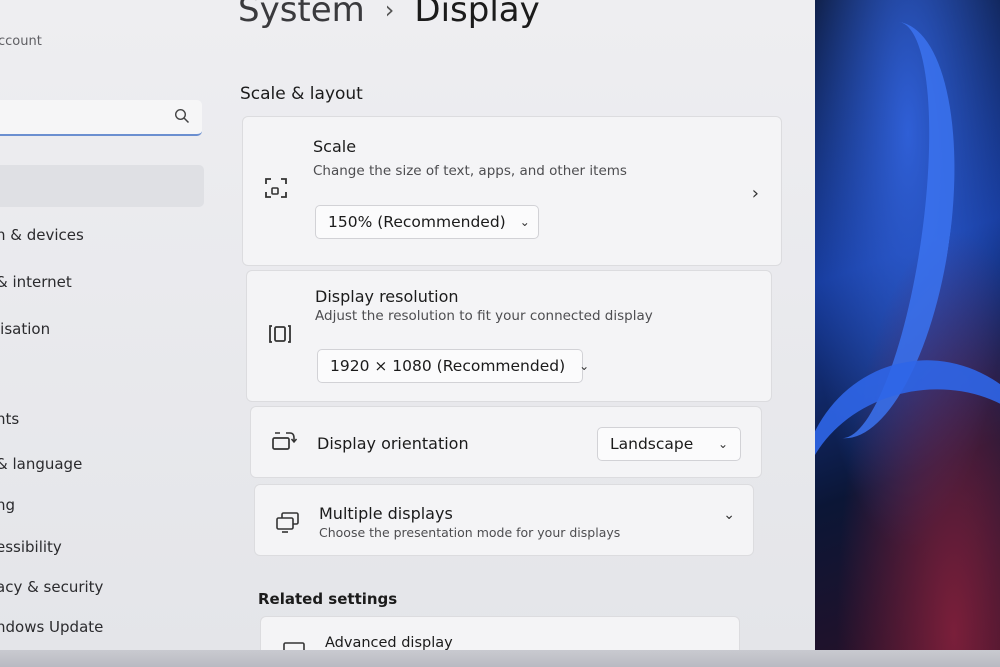  Describe the element at coordinates (328, 599) in the screenshot. I see `section-title-related-settings: Related settings` at that location.